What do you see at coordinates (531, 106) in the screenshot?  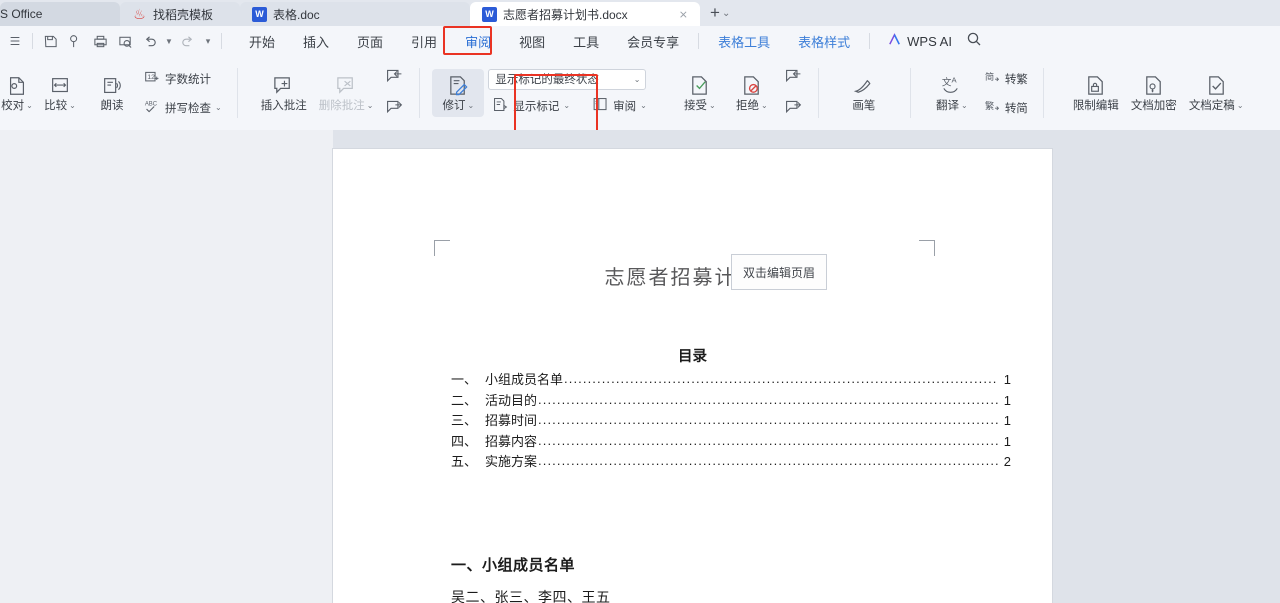 I see `ribbon-button-show-markup: 显示标记 ⌄` at bounding box center [531, 106].